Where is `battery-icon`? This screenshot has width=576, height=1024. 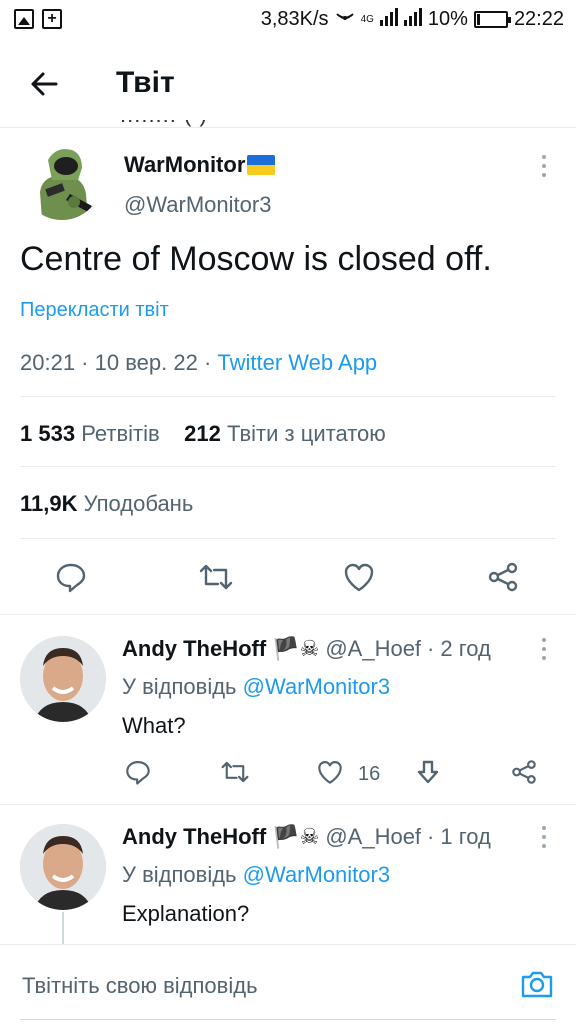 battery-icon is located at coordinates (492, 19).